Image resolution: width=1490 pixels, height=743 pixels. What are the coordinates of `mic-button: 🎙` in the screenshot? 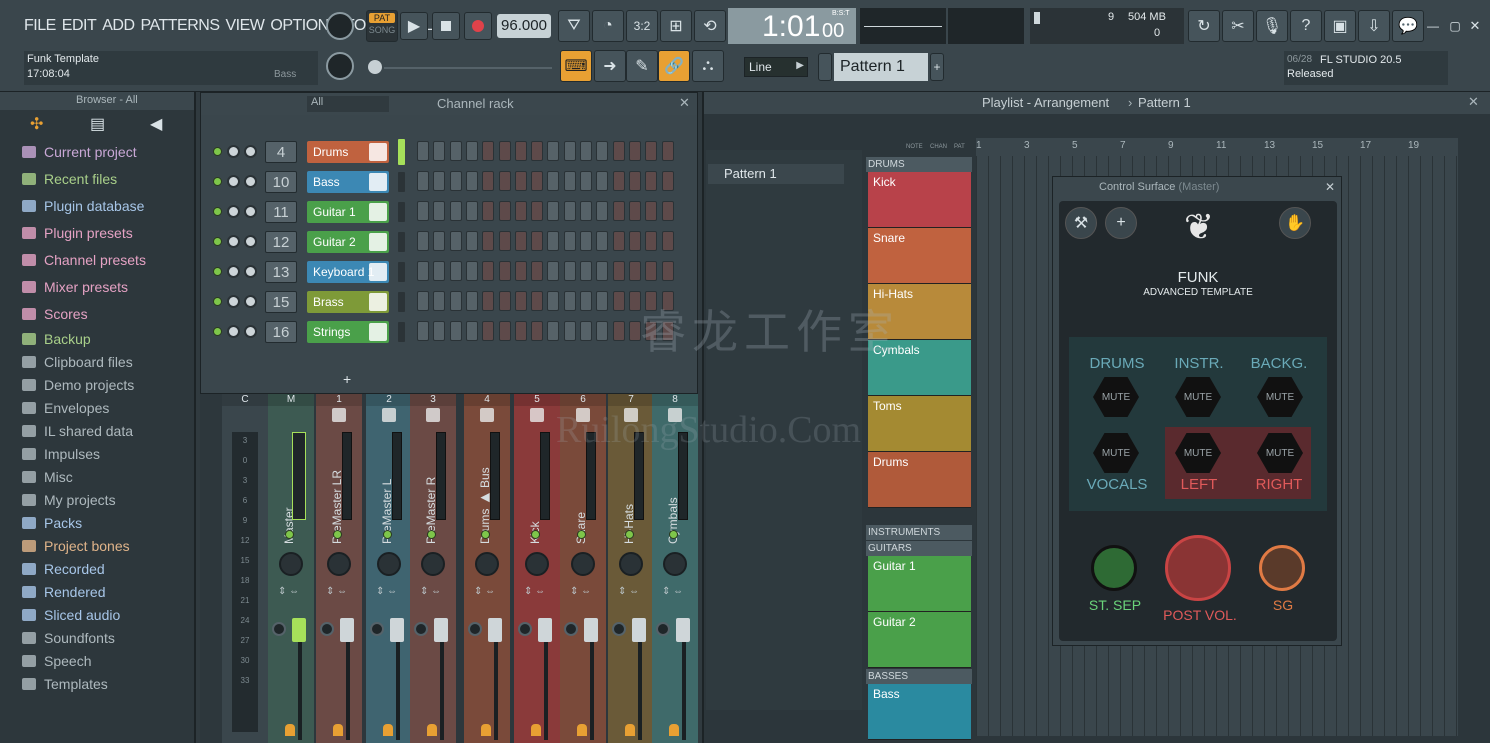 It's located at (1272, 26).